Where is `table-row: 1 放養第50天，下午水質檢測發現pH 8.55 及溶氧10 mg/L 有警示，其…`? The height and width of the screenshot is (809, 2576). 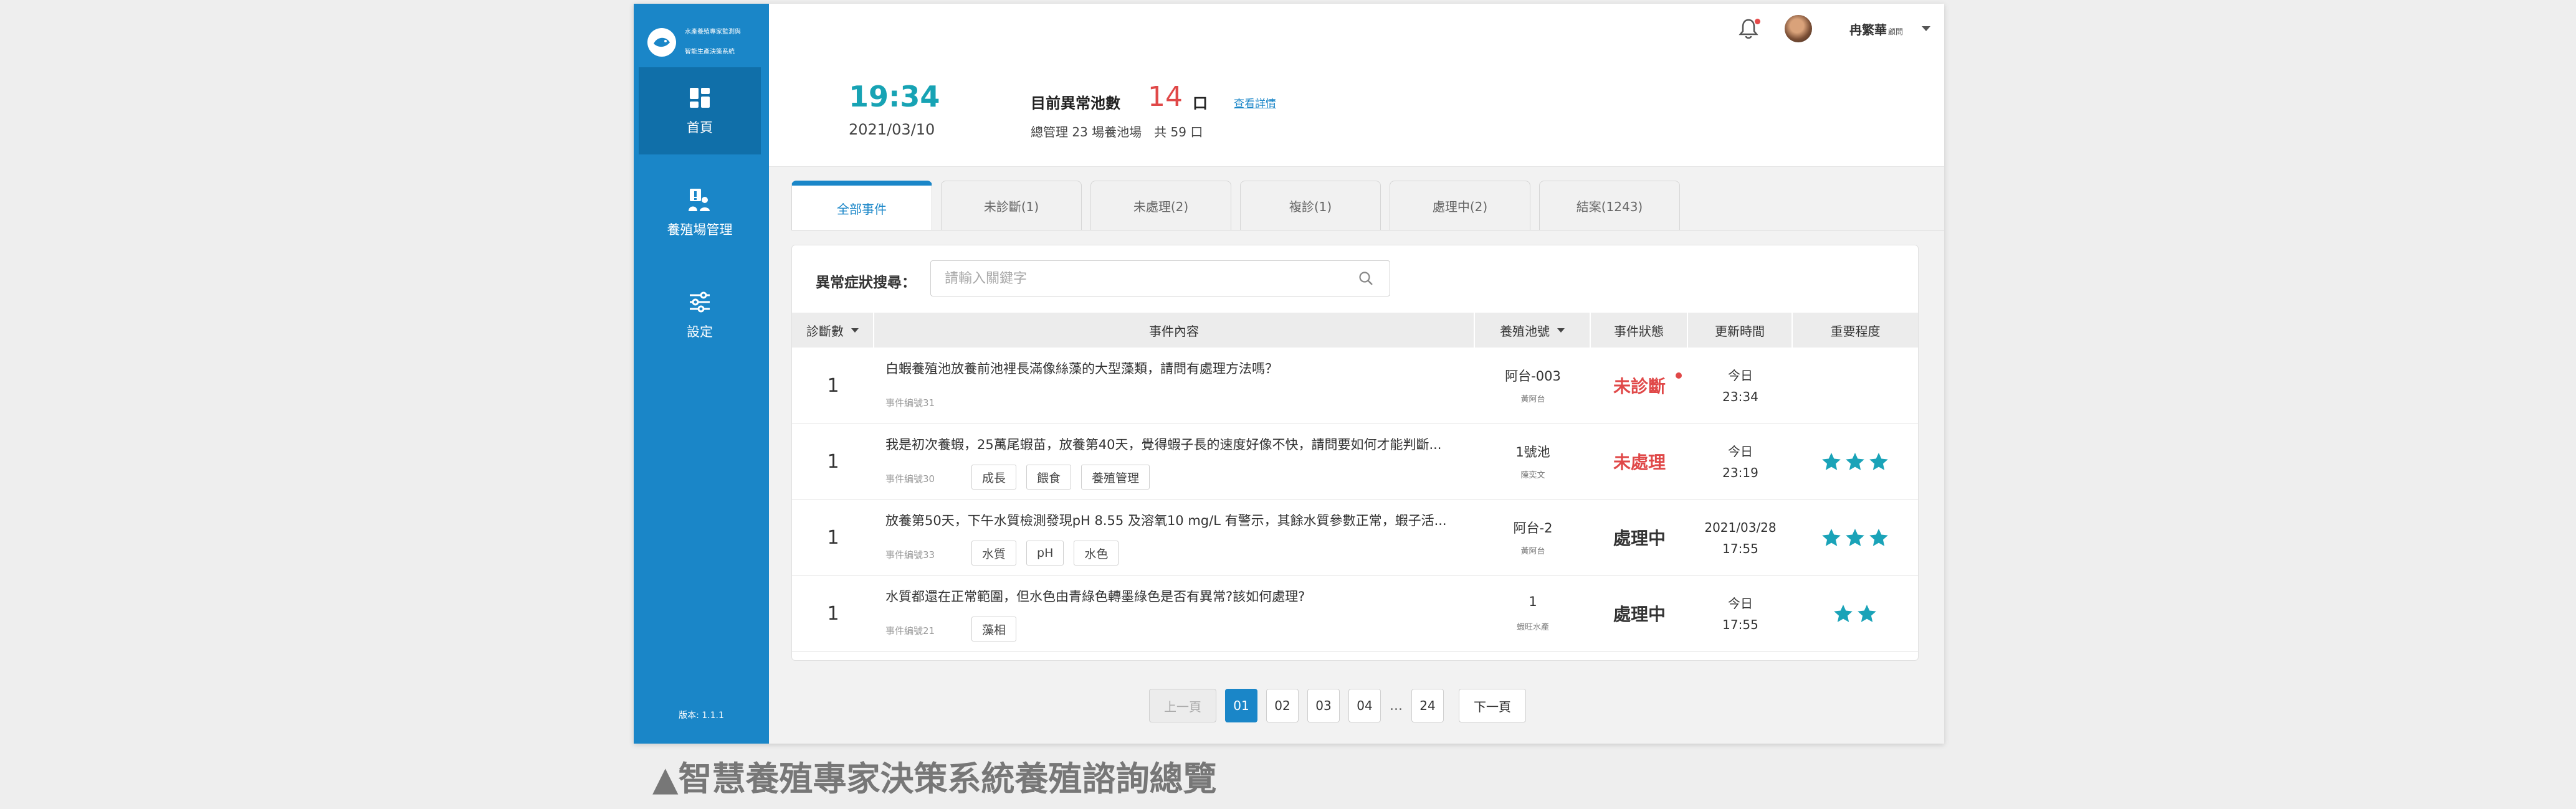
table-row: 1 放養第50天，下午水質檢測發現pH 8.55 及溶氧10 mg/L 有警示，其… is located at coordinates (1355, 537).